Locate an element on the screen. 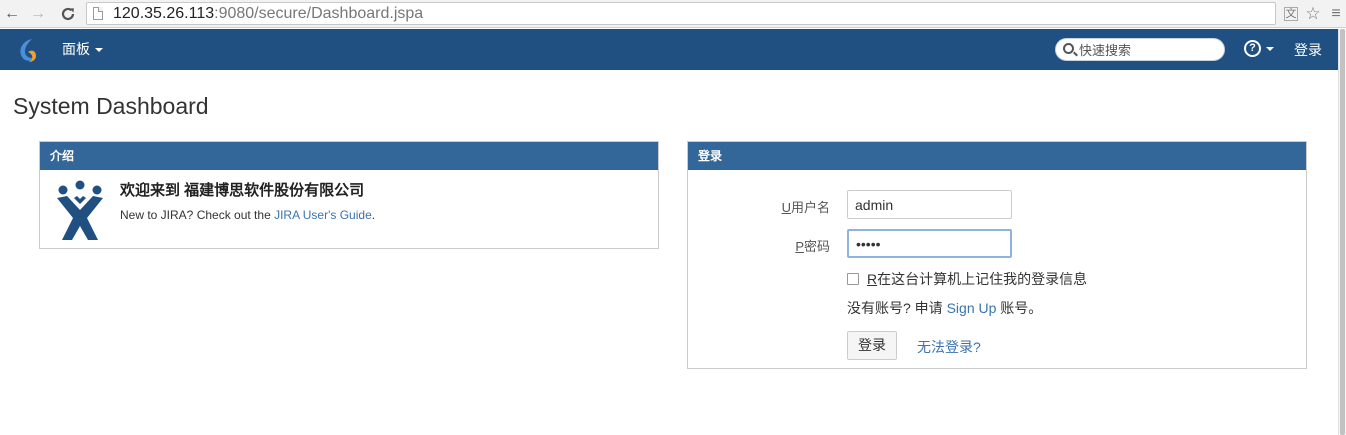 The image size is (1346, 435). page-icon is located at coordinates (98, 13).